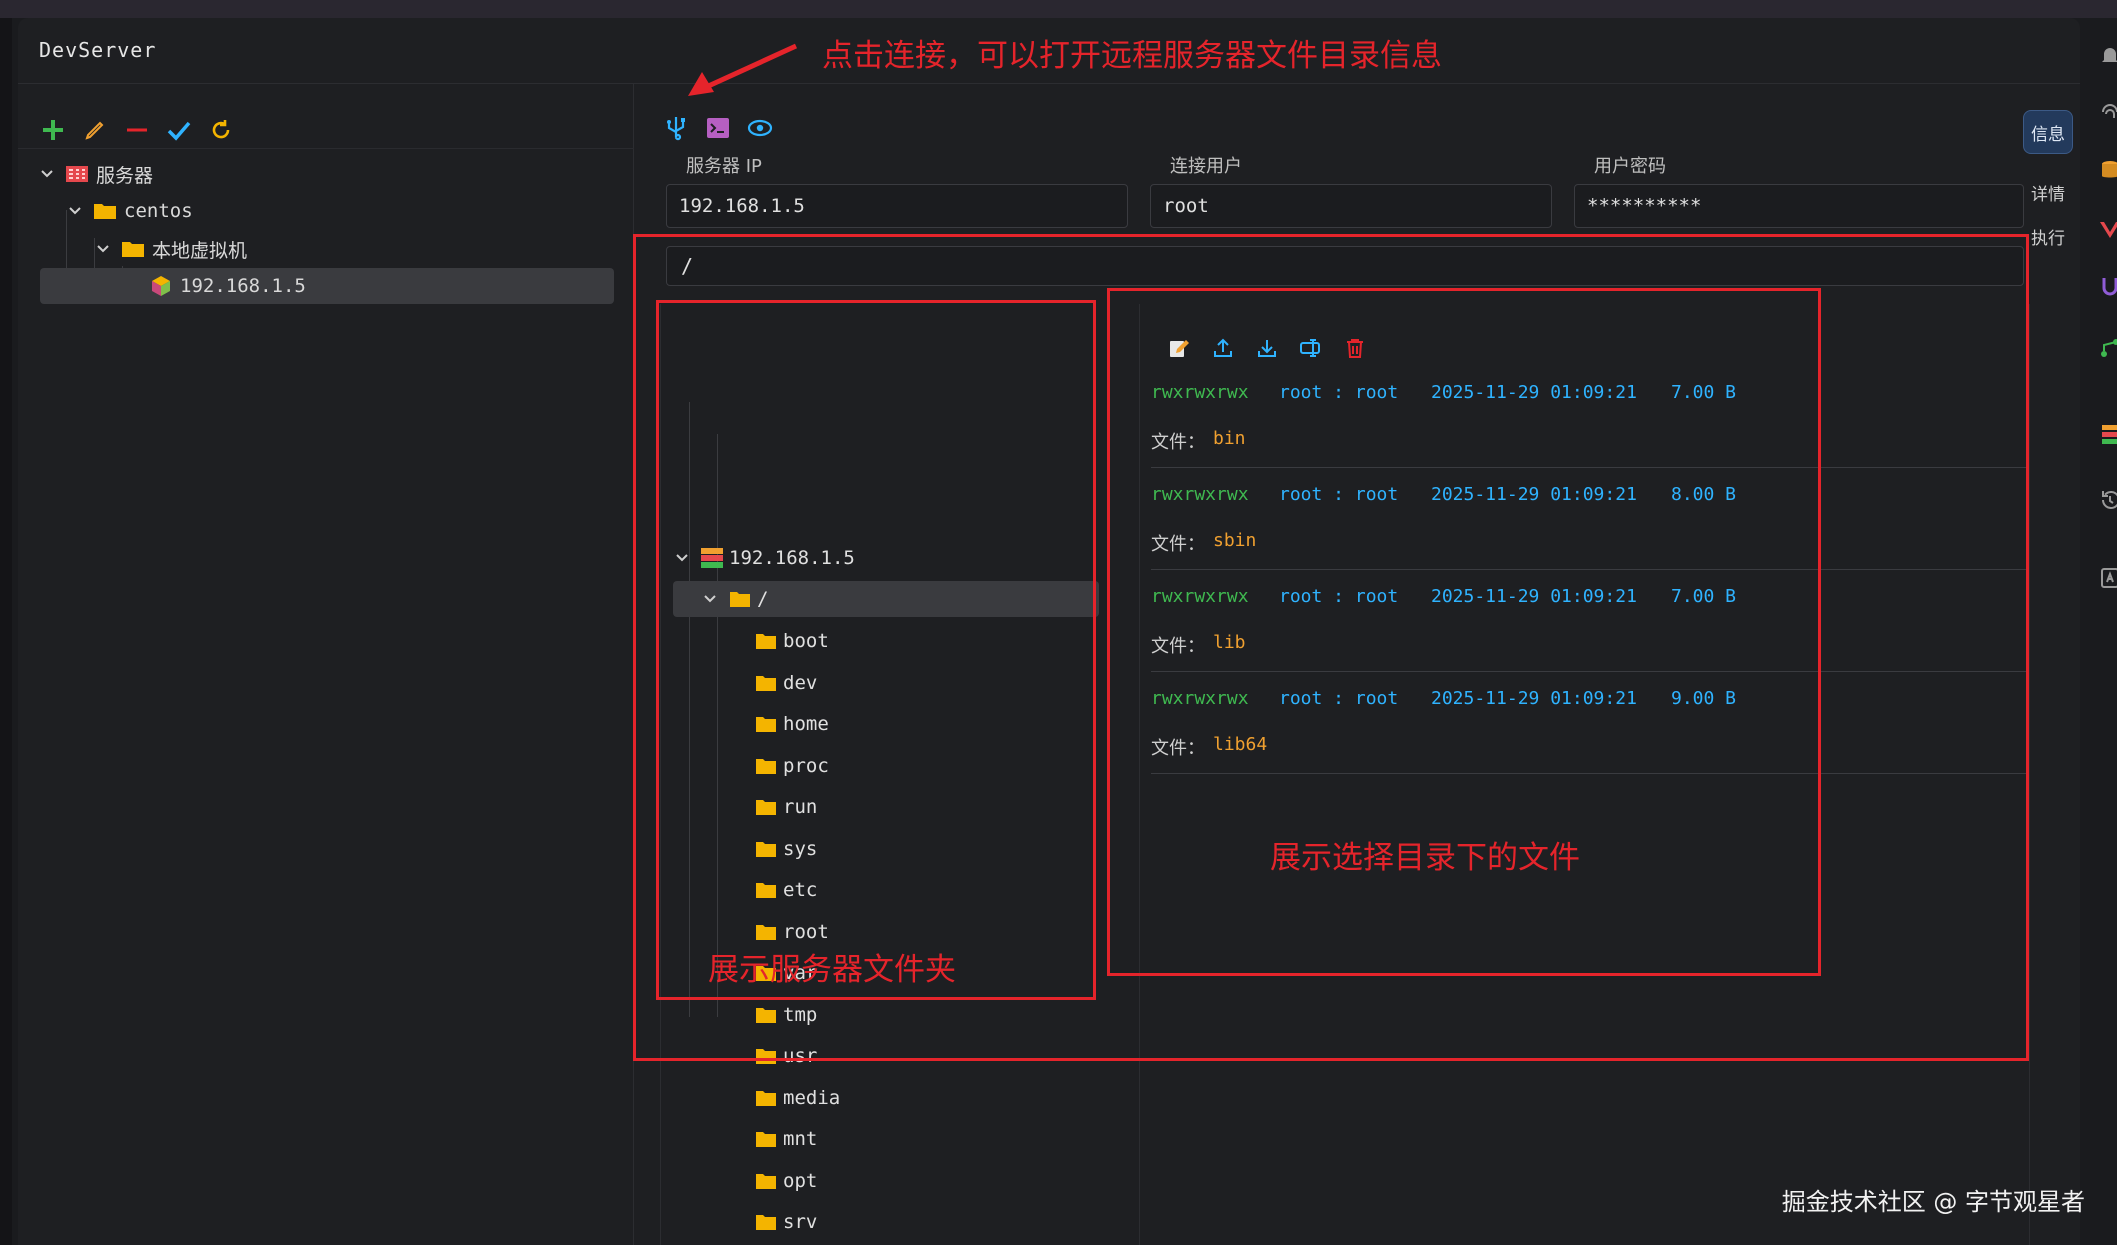  I want to click on dir-folder-srv: srv, so click(785, 1222).